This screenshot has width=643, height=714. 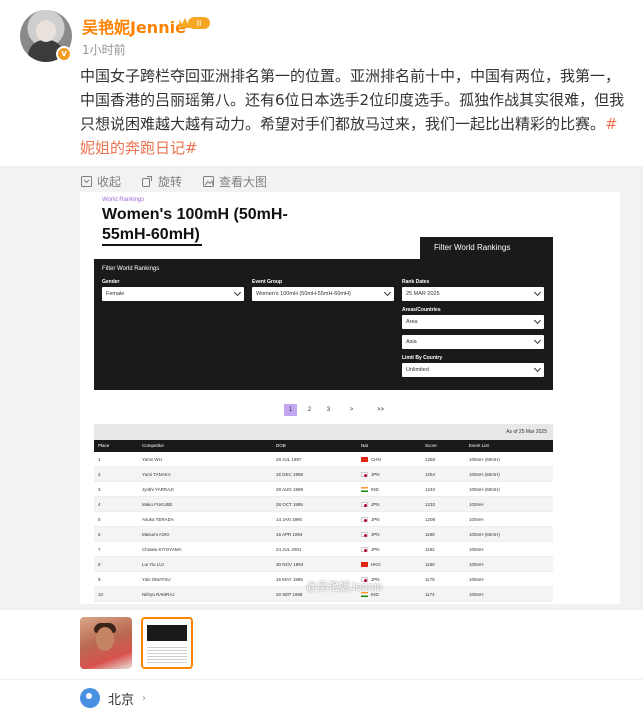 I want to click on cell-place-text: 4, so click(x=99, y=504).